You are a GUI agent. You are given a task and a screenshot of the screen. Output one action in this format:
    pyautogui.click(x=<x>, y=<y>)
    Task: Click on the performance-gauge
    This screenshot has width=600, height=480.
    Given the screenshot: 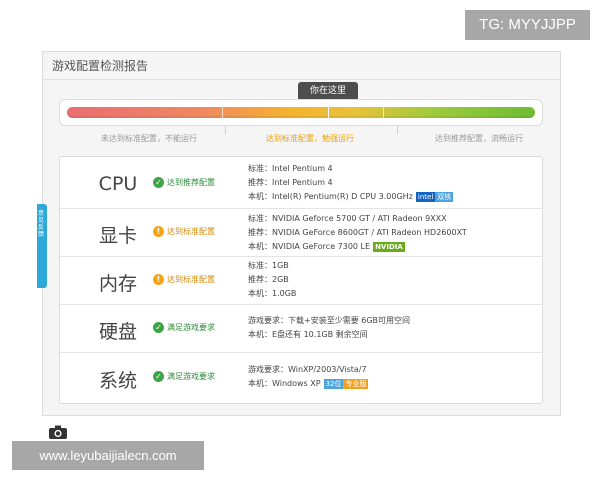 What is the action you would take?
    pyautogui.click(x=301, y=112)
    